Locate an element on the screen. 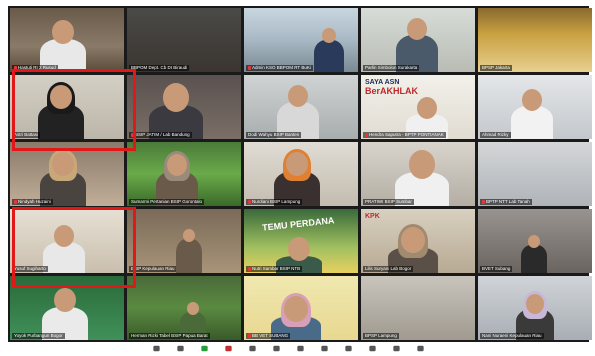 The height and width of the screenshot is (356, 595). participant-name-text: BSIP Kepulauan Riau is located at coordinates (153, 268).